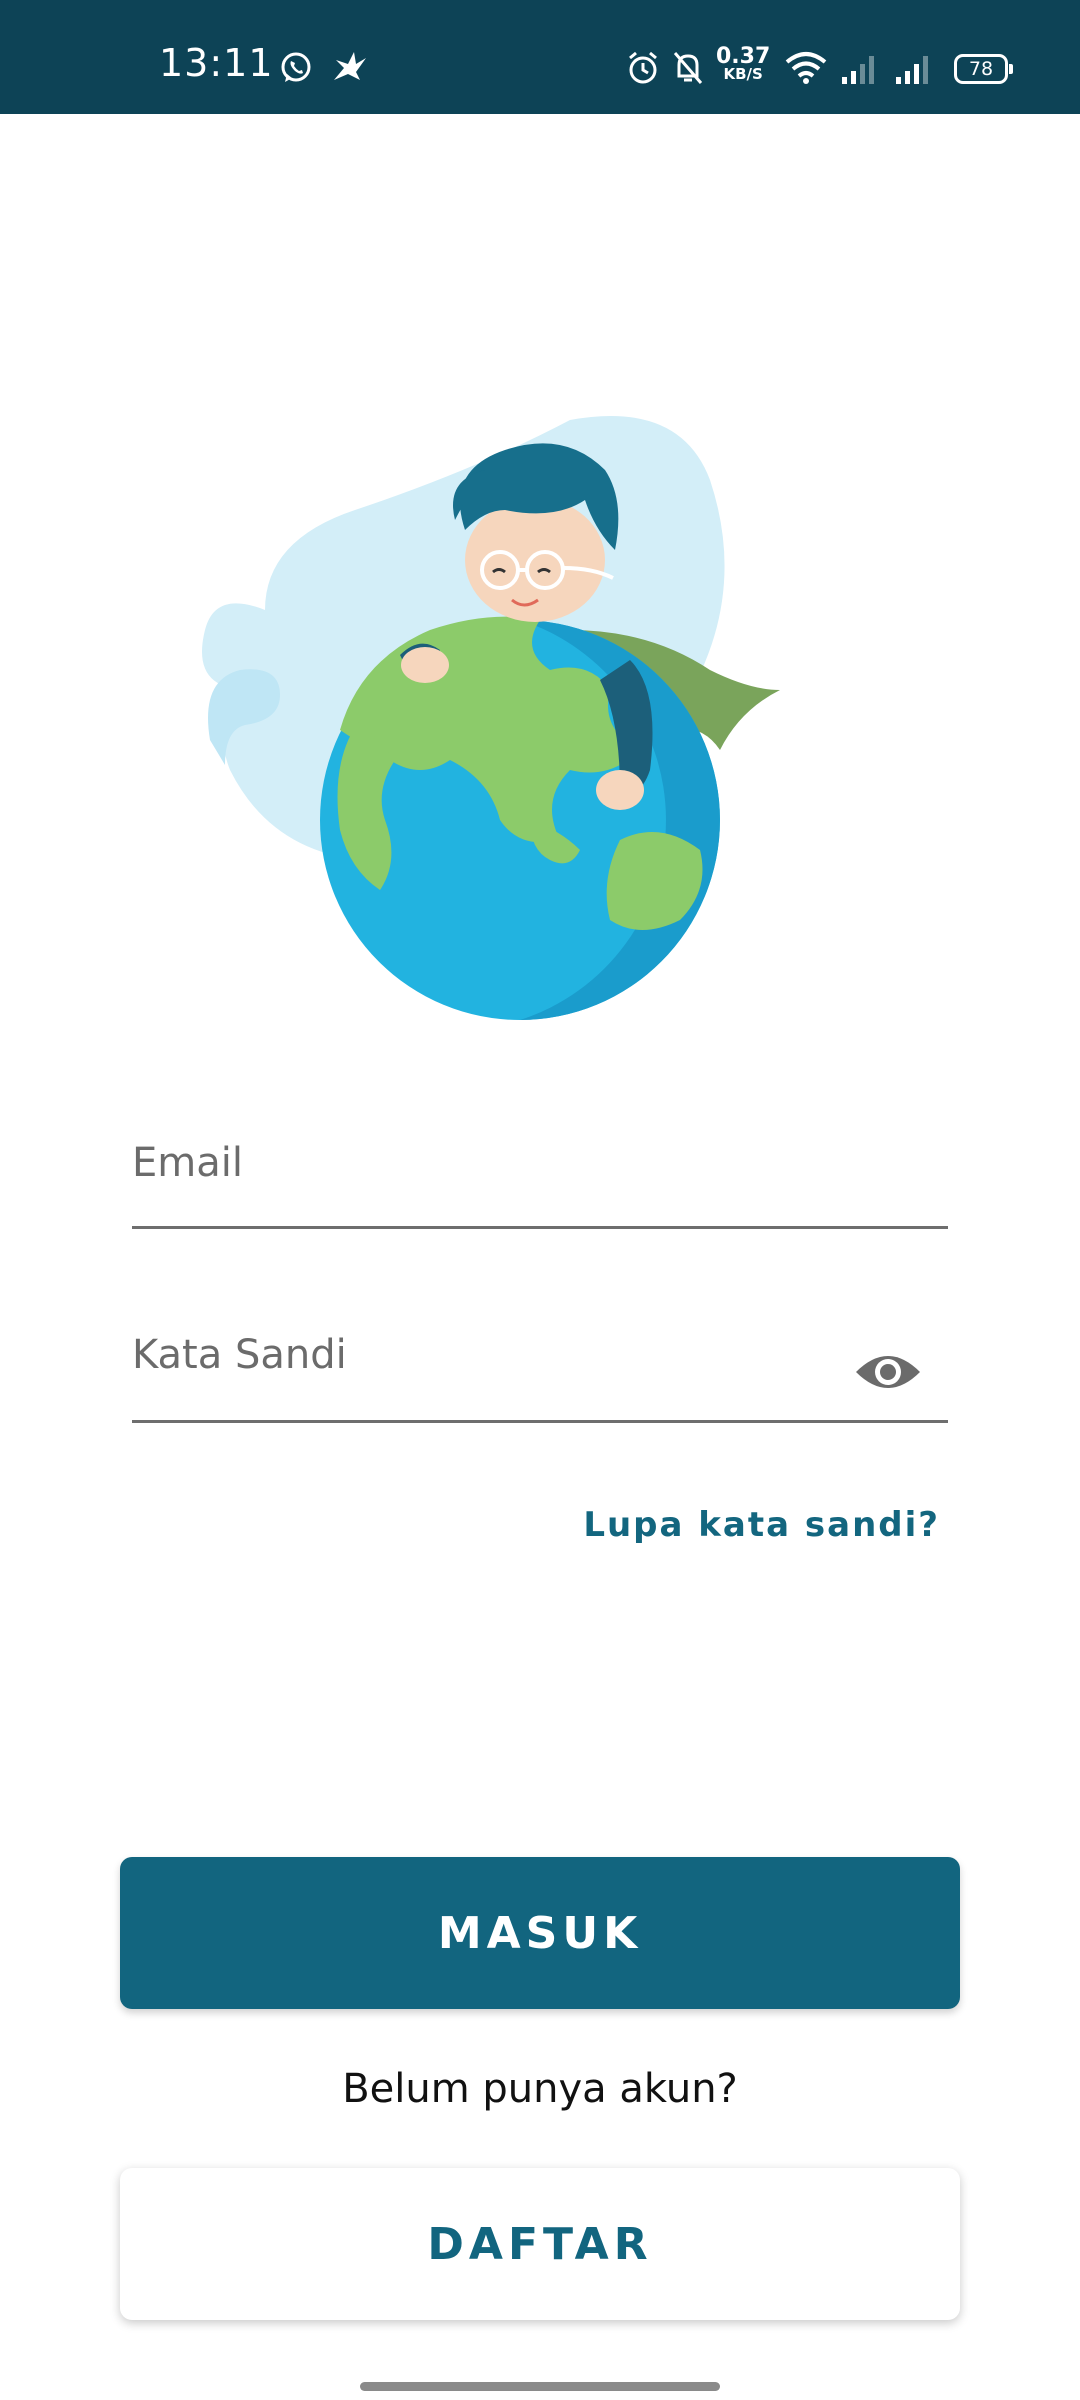 The width and height of the screenshot is (1080, 2400). I want to click on app-bird-icon, so click(350, 66).